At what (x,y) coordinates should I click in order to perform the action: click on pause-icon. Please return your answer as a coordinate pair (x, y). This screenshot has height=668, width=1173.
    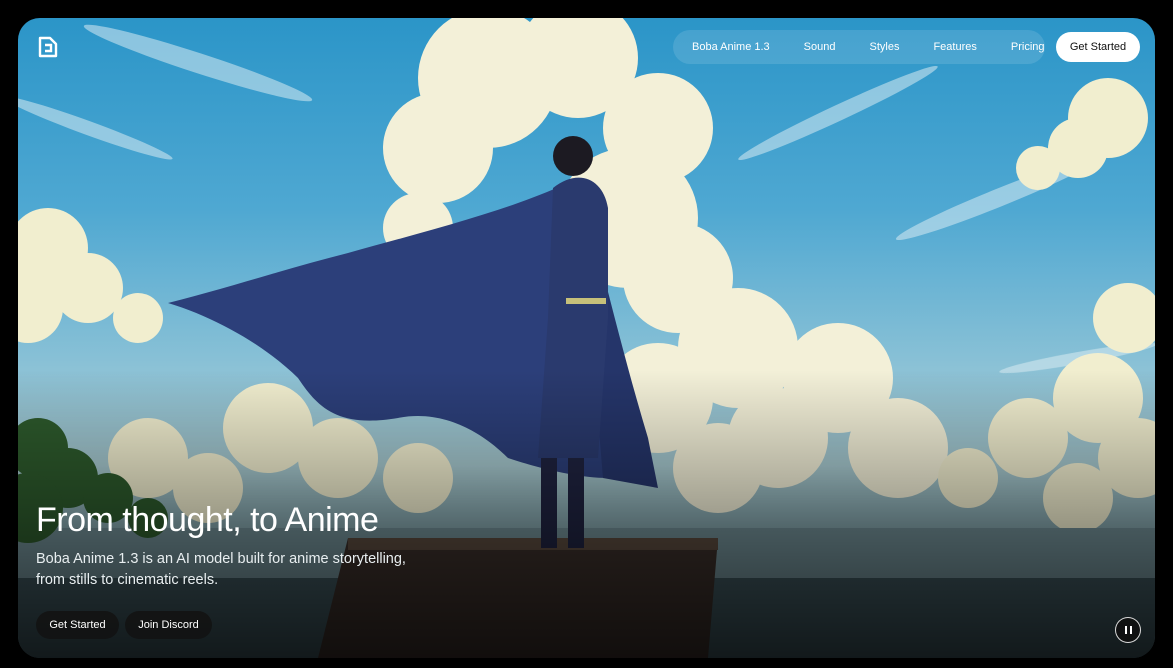
    Looking at the image, I should click on (1128, 630).